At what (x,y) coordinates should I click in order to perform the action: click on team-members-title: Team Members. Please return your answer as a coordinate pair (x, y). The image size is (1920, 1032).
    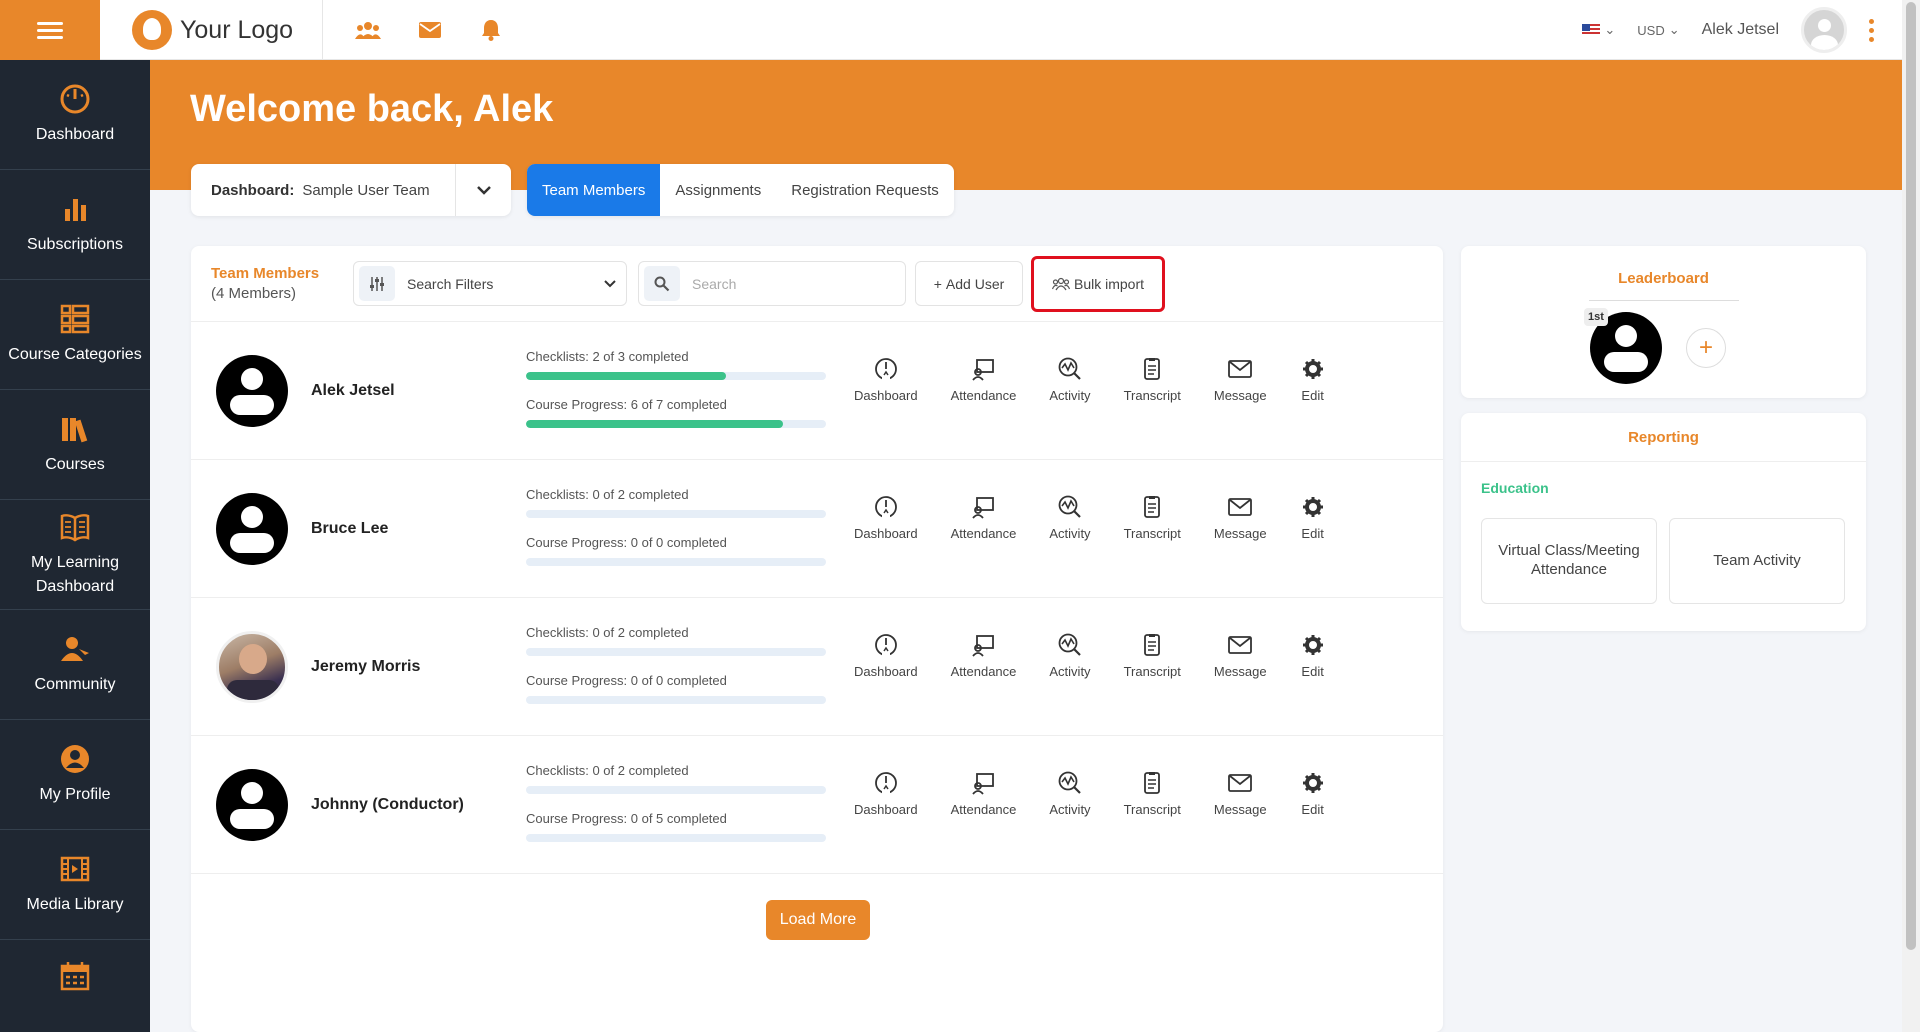
    Looking at the image, I should click on (265, 273).